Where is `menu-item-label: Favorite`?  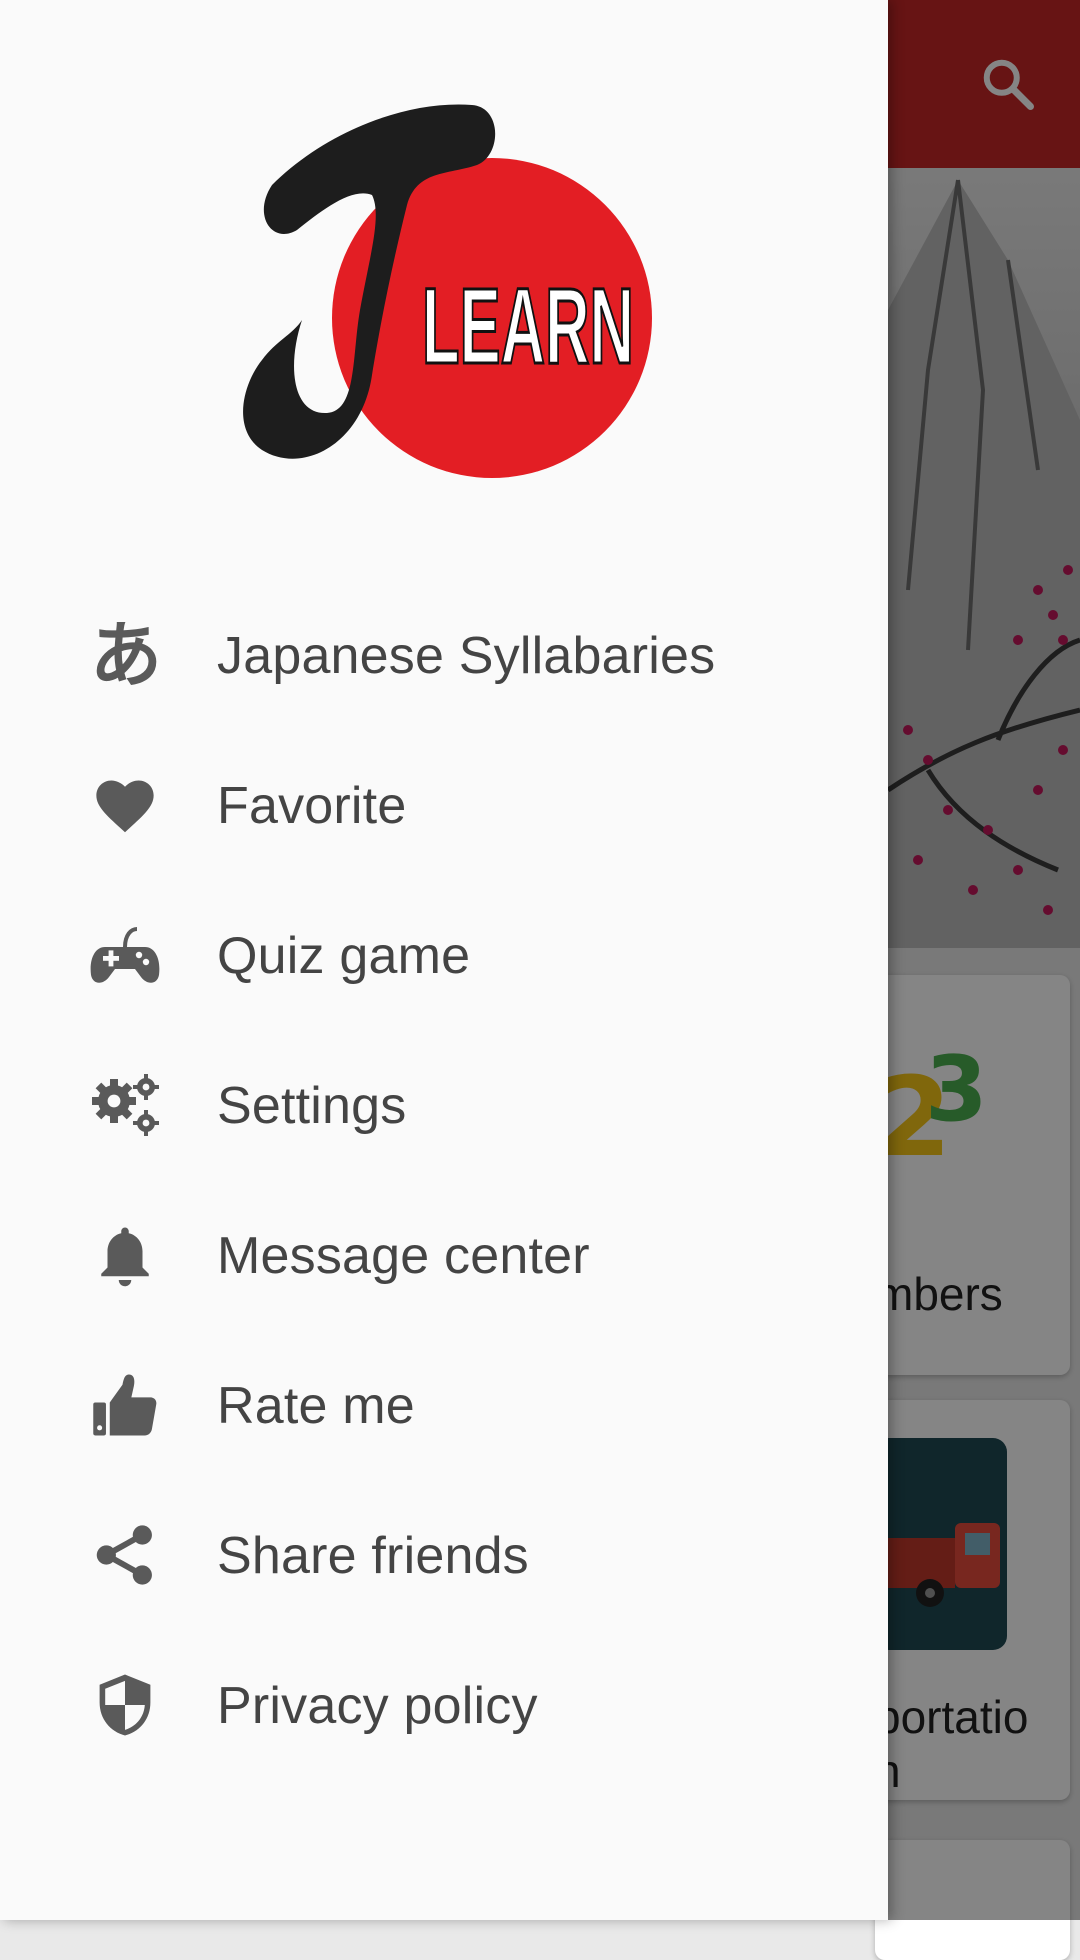 menu-item-label: Favorite is located at coordinates (312, 806).